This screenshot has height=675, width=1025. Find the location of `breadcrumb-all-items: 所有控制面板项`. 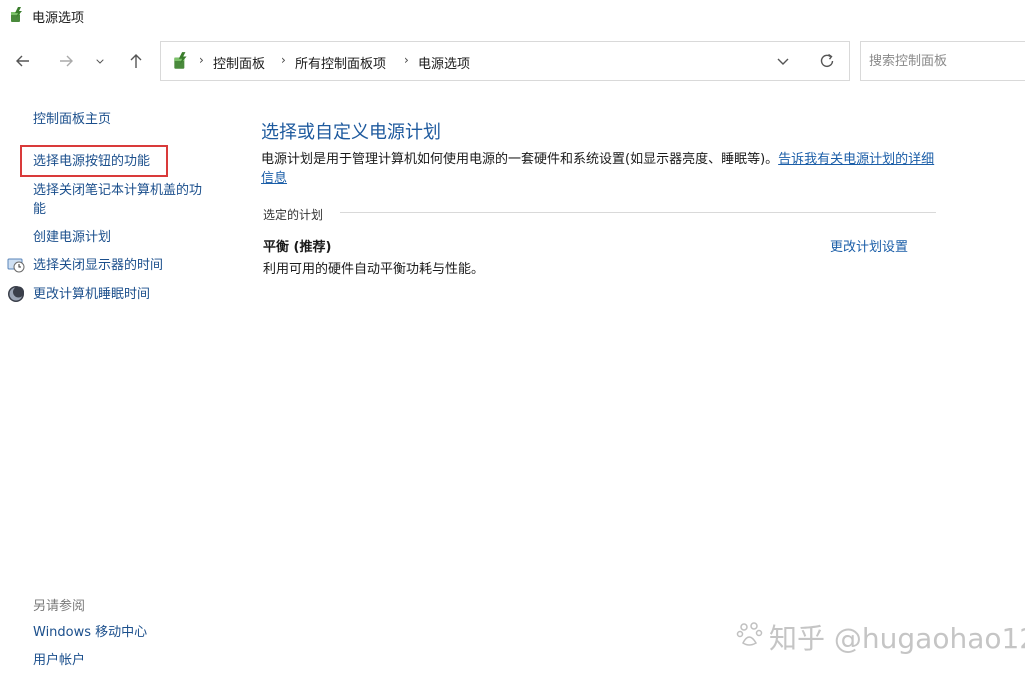

breadcrumb-all-items: 所有控制面板项 is located at coordinates (340, 62).